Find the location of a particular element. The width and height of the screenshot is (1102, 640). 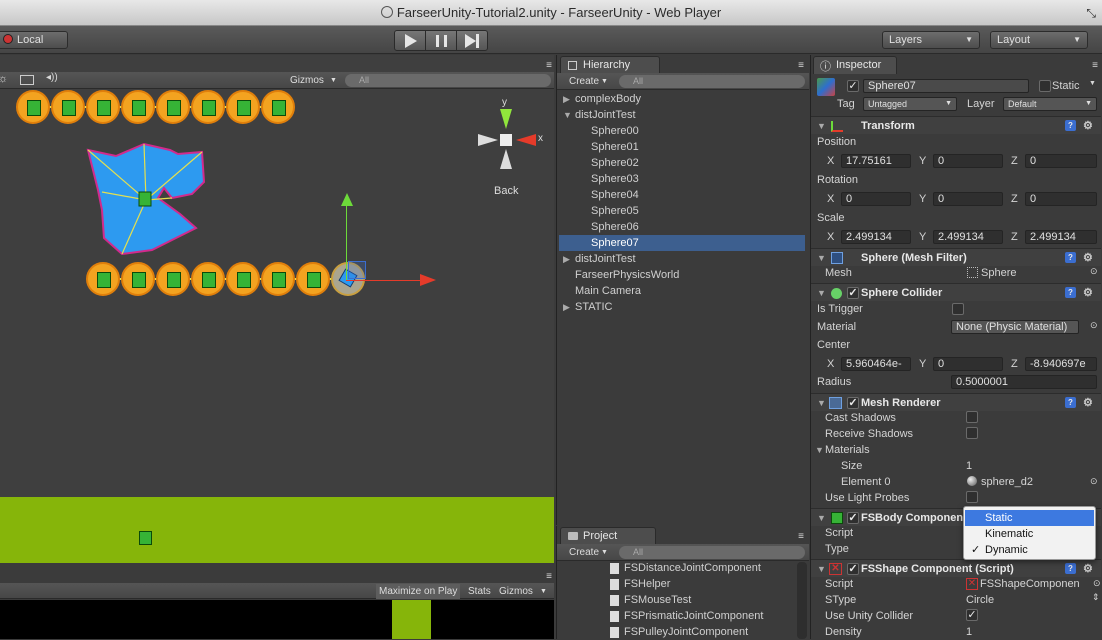

tab-inspector: ⓘ Inspector is located at coordinates (855, 65).